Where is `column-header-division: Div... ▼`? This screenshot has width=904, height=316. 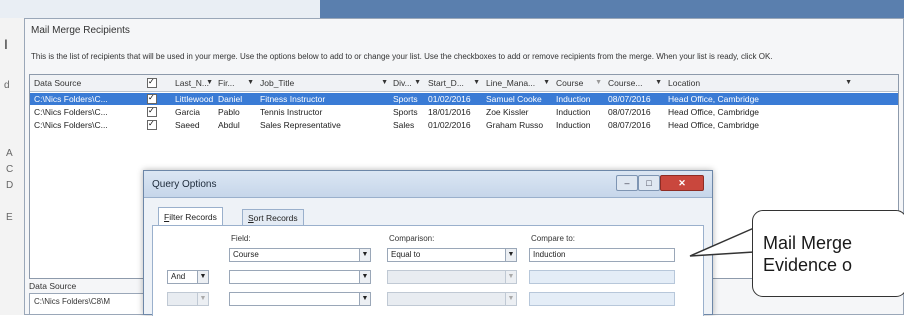 column-header-division: Div... ▼ is located at coordinates (408, 83).